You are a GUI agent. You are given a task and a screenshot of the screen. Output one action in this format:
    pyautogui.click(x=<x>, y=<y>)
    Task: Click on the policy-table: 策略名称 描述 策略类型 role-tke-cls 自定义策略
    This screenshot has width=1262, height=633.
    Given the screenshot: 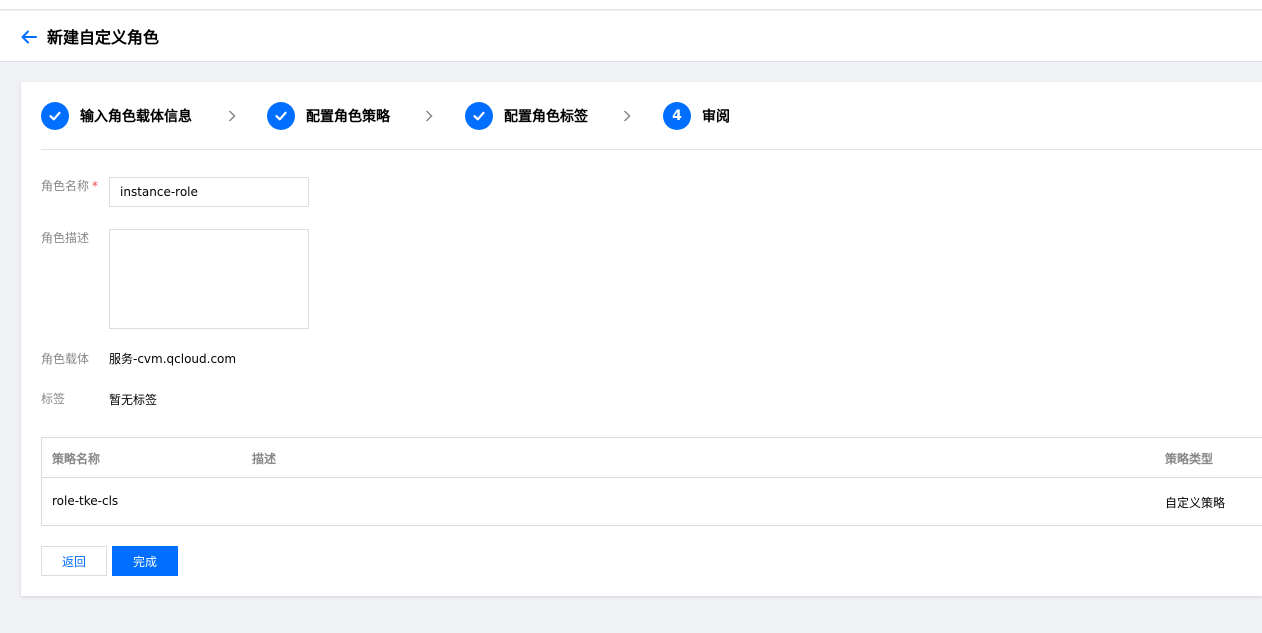 What is the action you would take?
    pyautogui.click(x=651, y=481)
    